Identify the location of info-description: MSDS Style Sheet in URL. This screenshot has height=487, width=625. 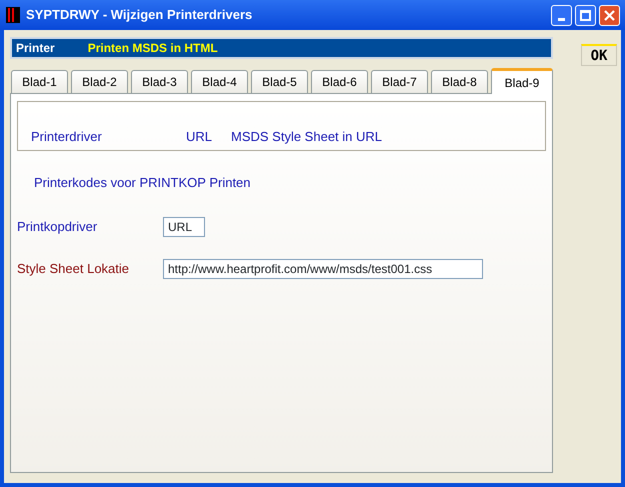
(306, 137).